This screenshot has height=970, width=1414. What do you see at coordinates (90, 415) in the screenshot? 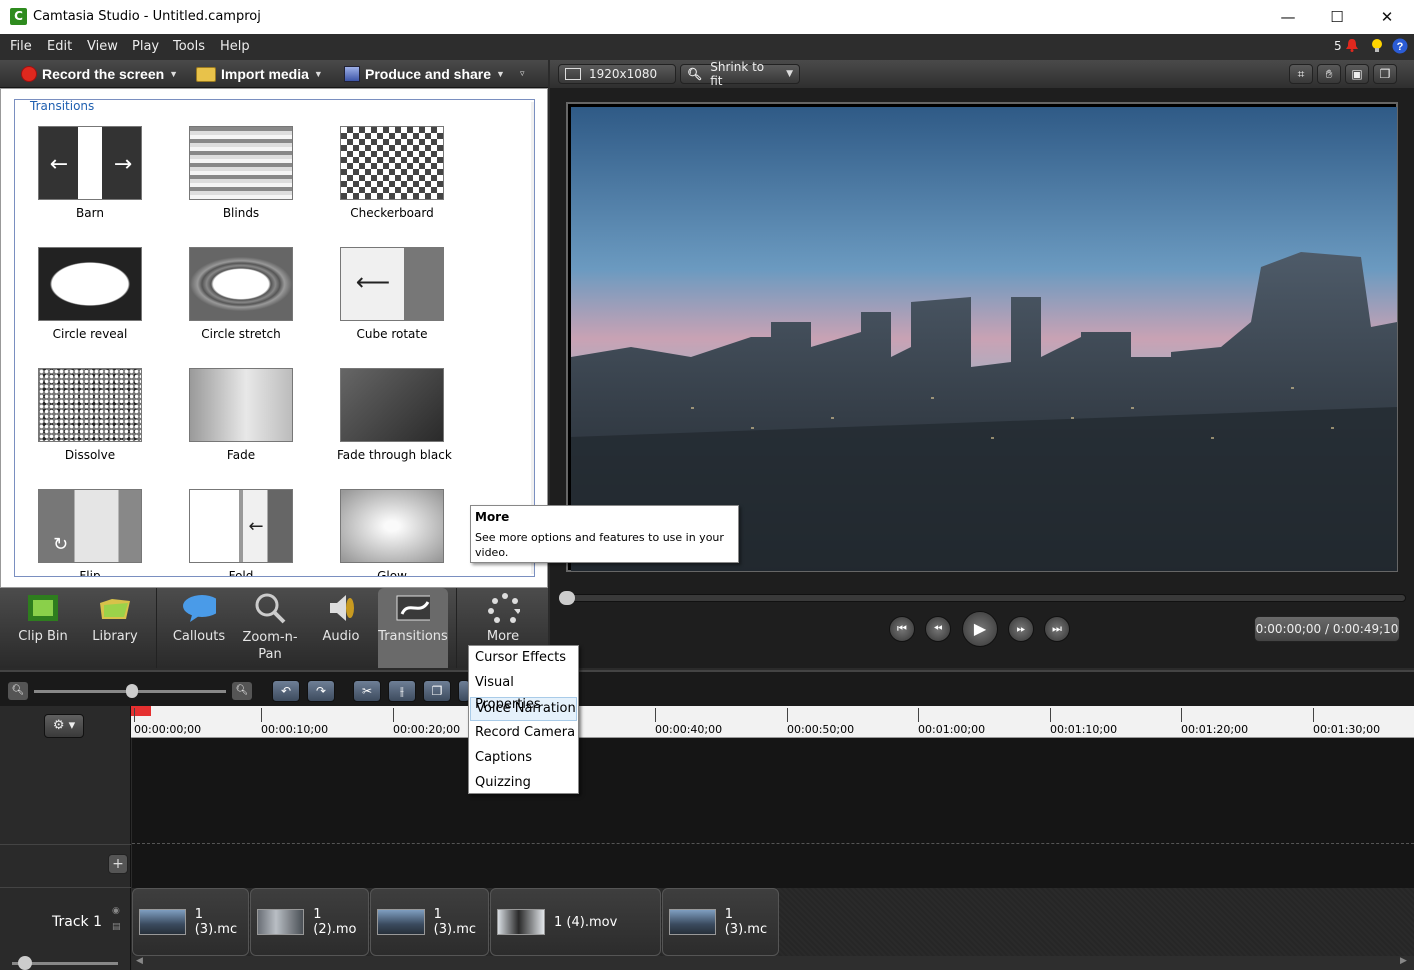
I see `transition-dissolve: Dissolve` at bounding box center [90, 415].